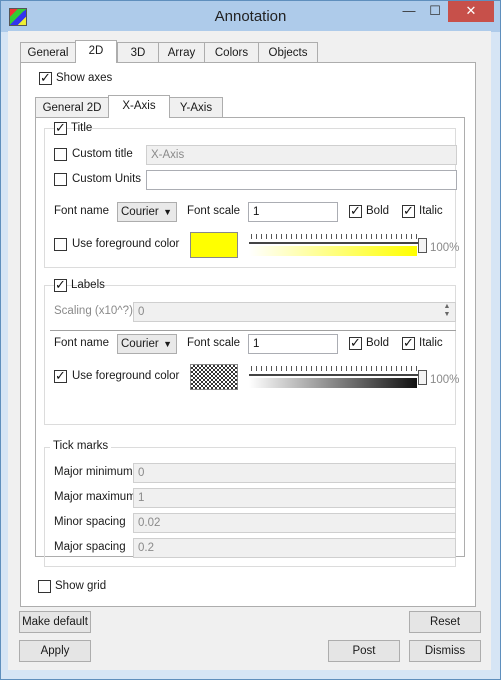 The width and height of the screenshot is (501, 680). What do you see at coordinates (126, 244) in the screenshot?
I see `title-use-fg-label: Use foreground color` at bounding box center [126, 244].